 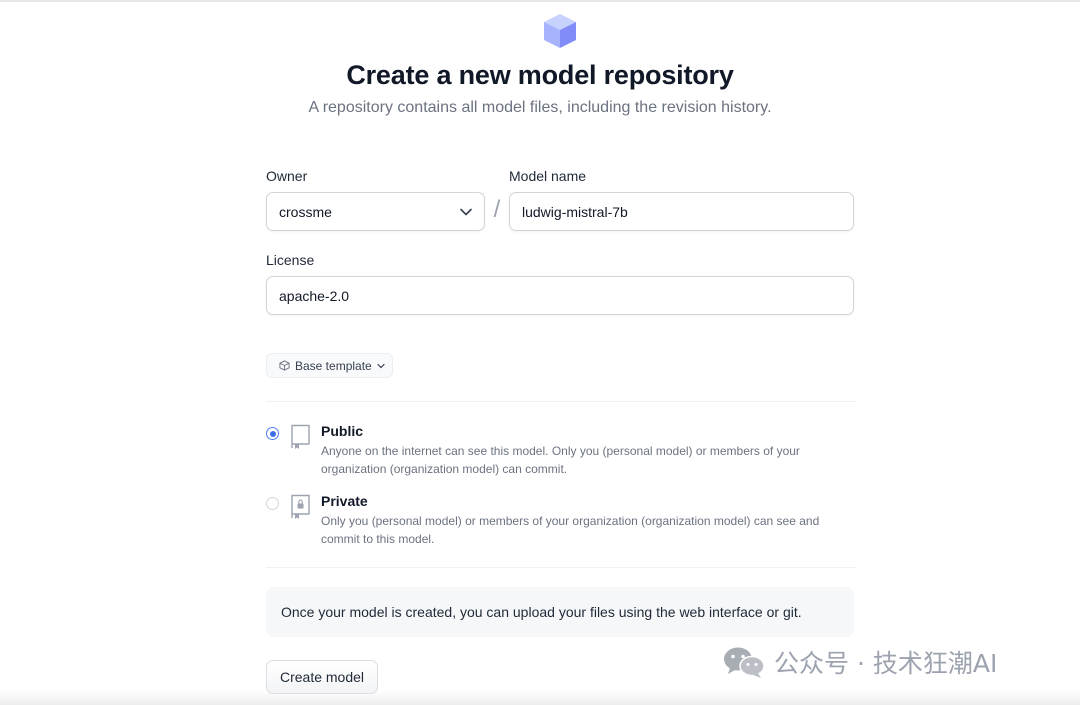 I want to click on model-name-label: Model name, so click(x=548, y=176).